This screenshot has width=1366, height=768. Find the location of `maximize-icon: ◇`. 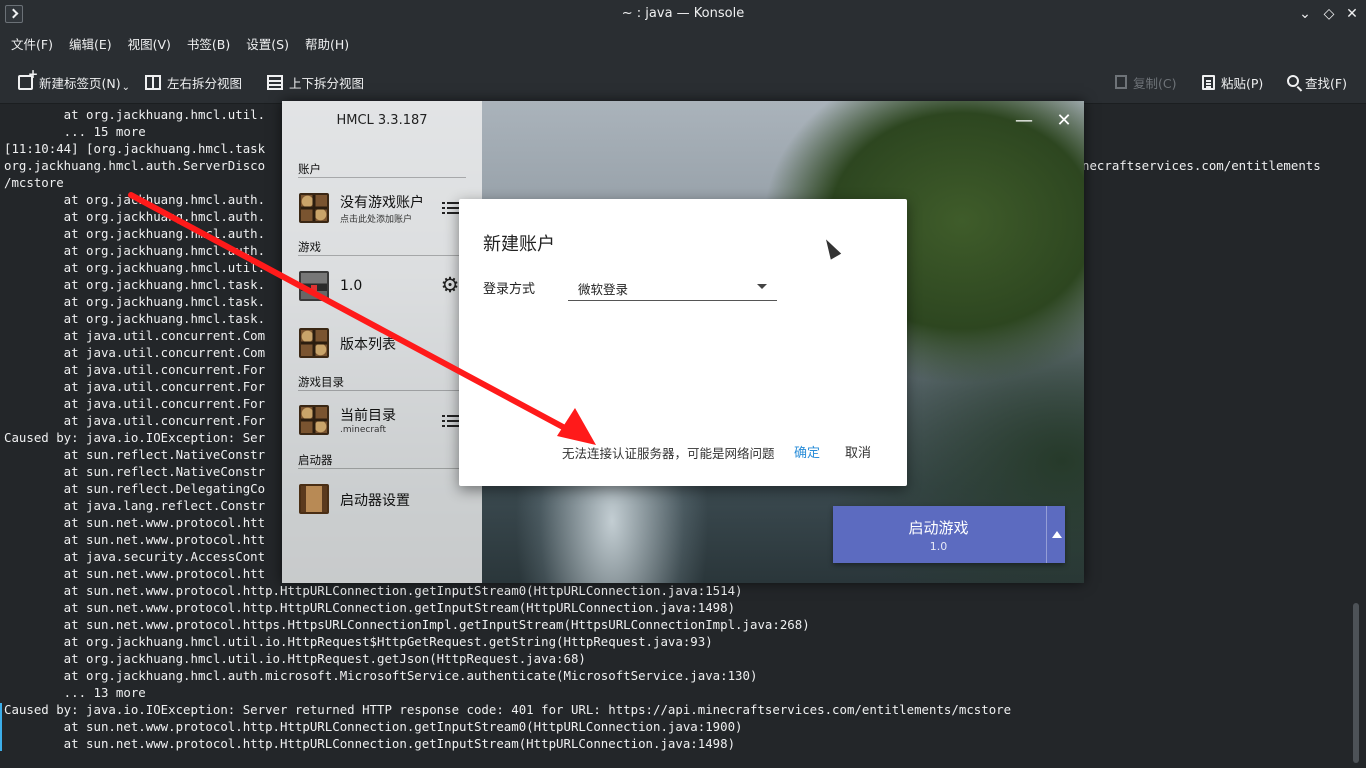

maximize-icon: ◇ is located at coordinates (1329, 14).